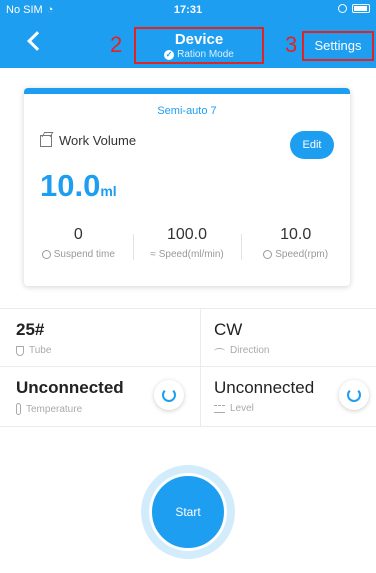  I want to click on level-icon, so click(219, 408).